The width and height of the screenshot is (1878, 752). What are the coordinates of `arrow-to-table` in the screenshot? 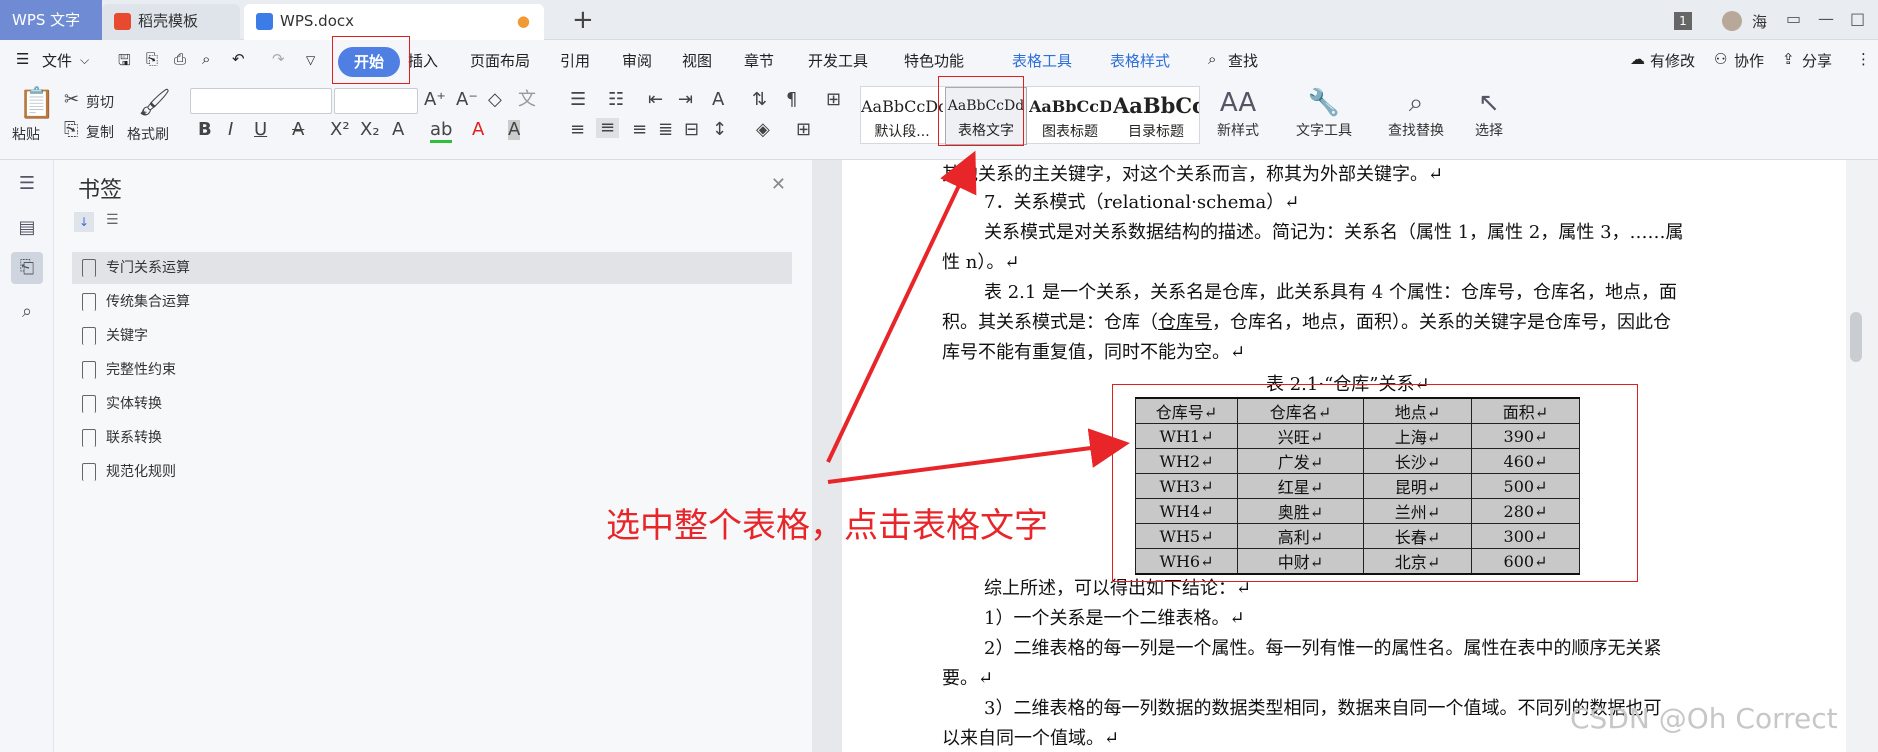 It's located at (978, 456).